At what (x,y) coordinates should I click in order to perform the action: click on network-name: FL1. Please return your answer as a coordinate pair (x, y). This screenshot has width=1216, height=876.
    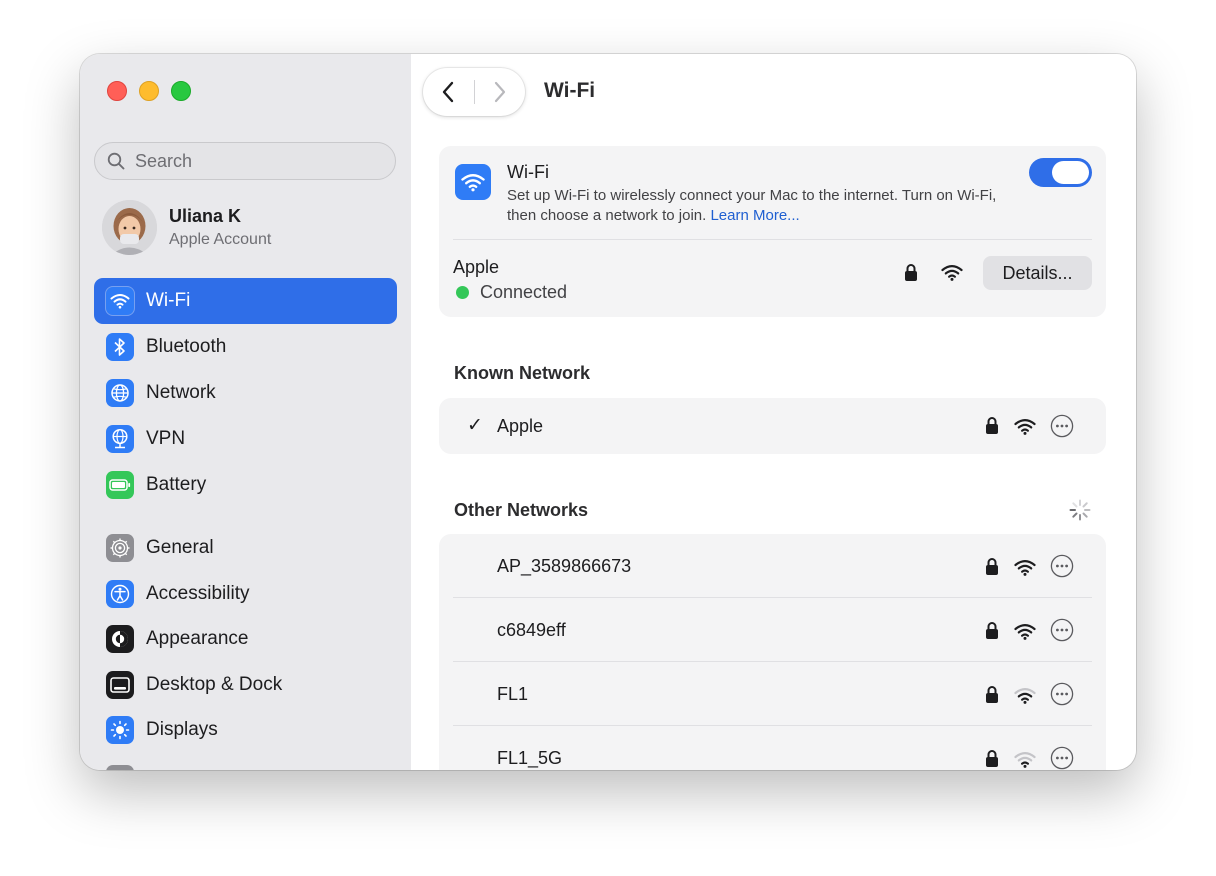
    Looking at the image, I should click on (513, 694).